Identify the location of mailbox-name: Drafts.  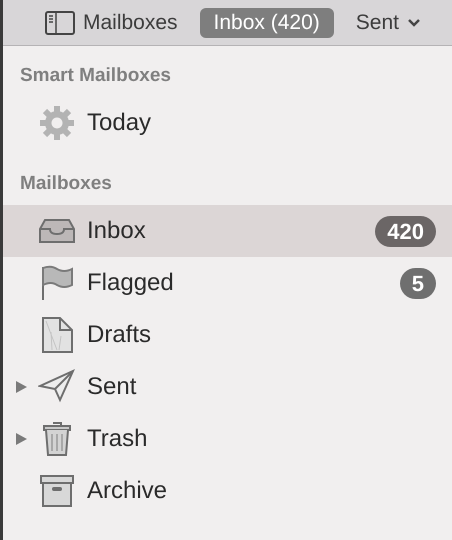
(119, 335).